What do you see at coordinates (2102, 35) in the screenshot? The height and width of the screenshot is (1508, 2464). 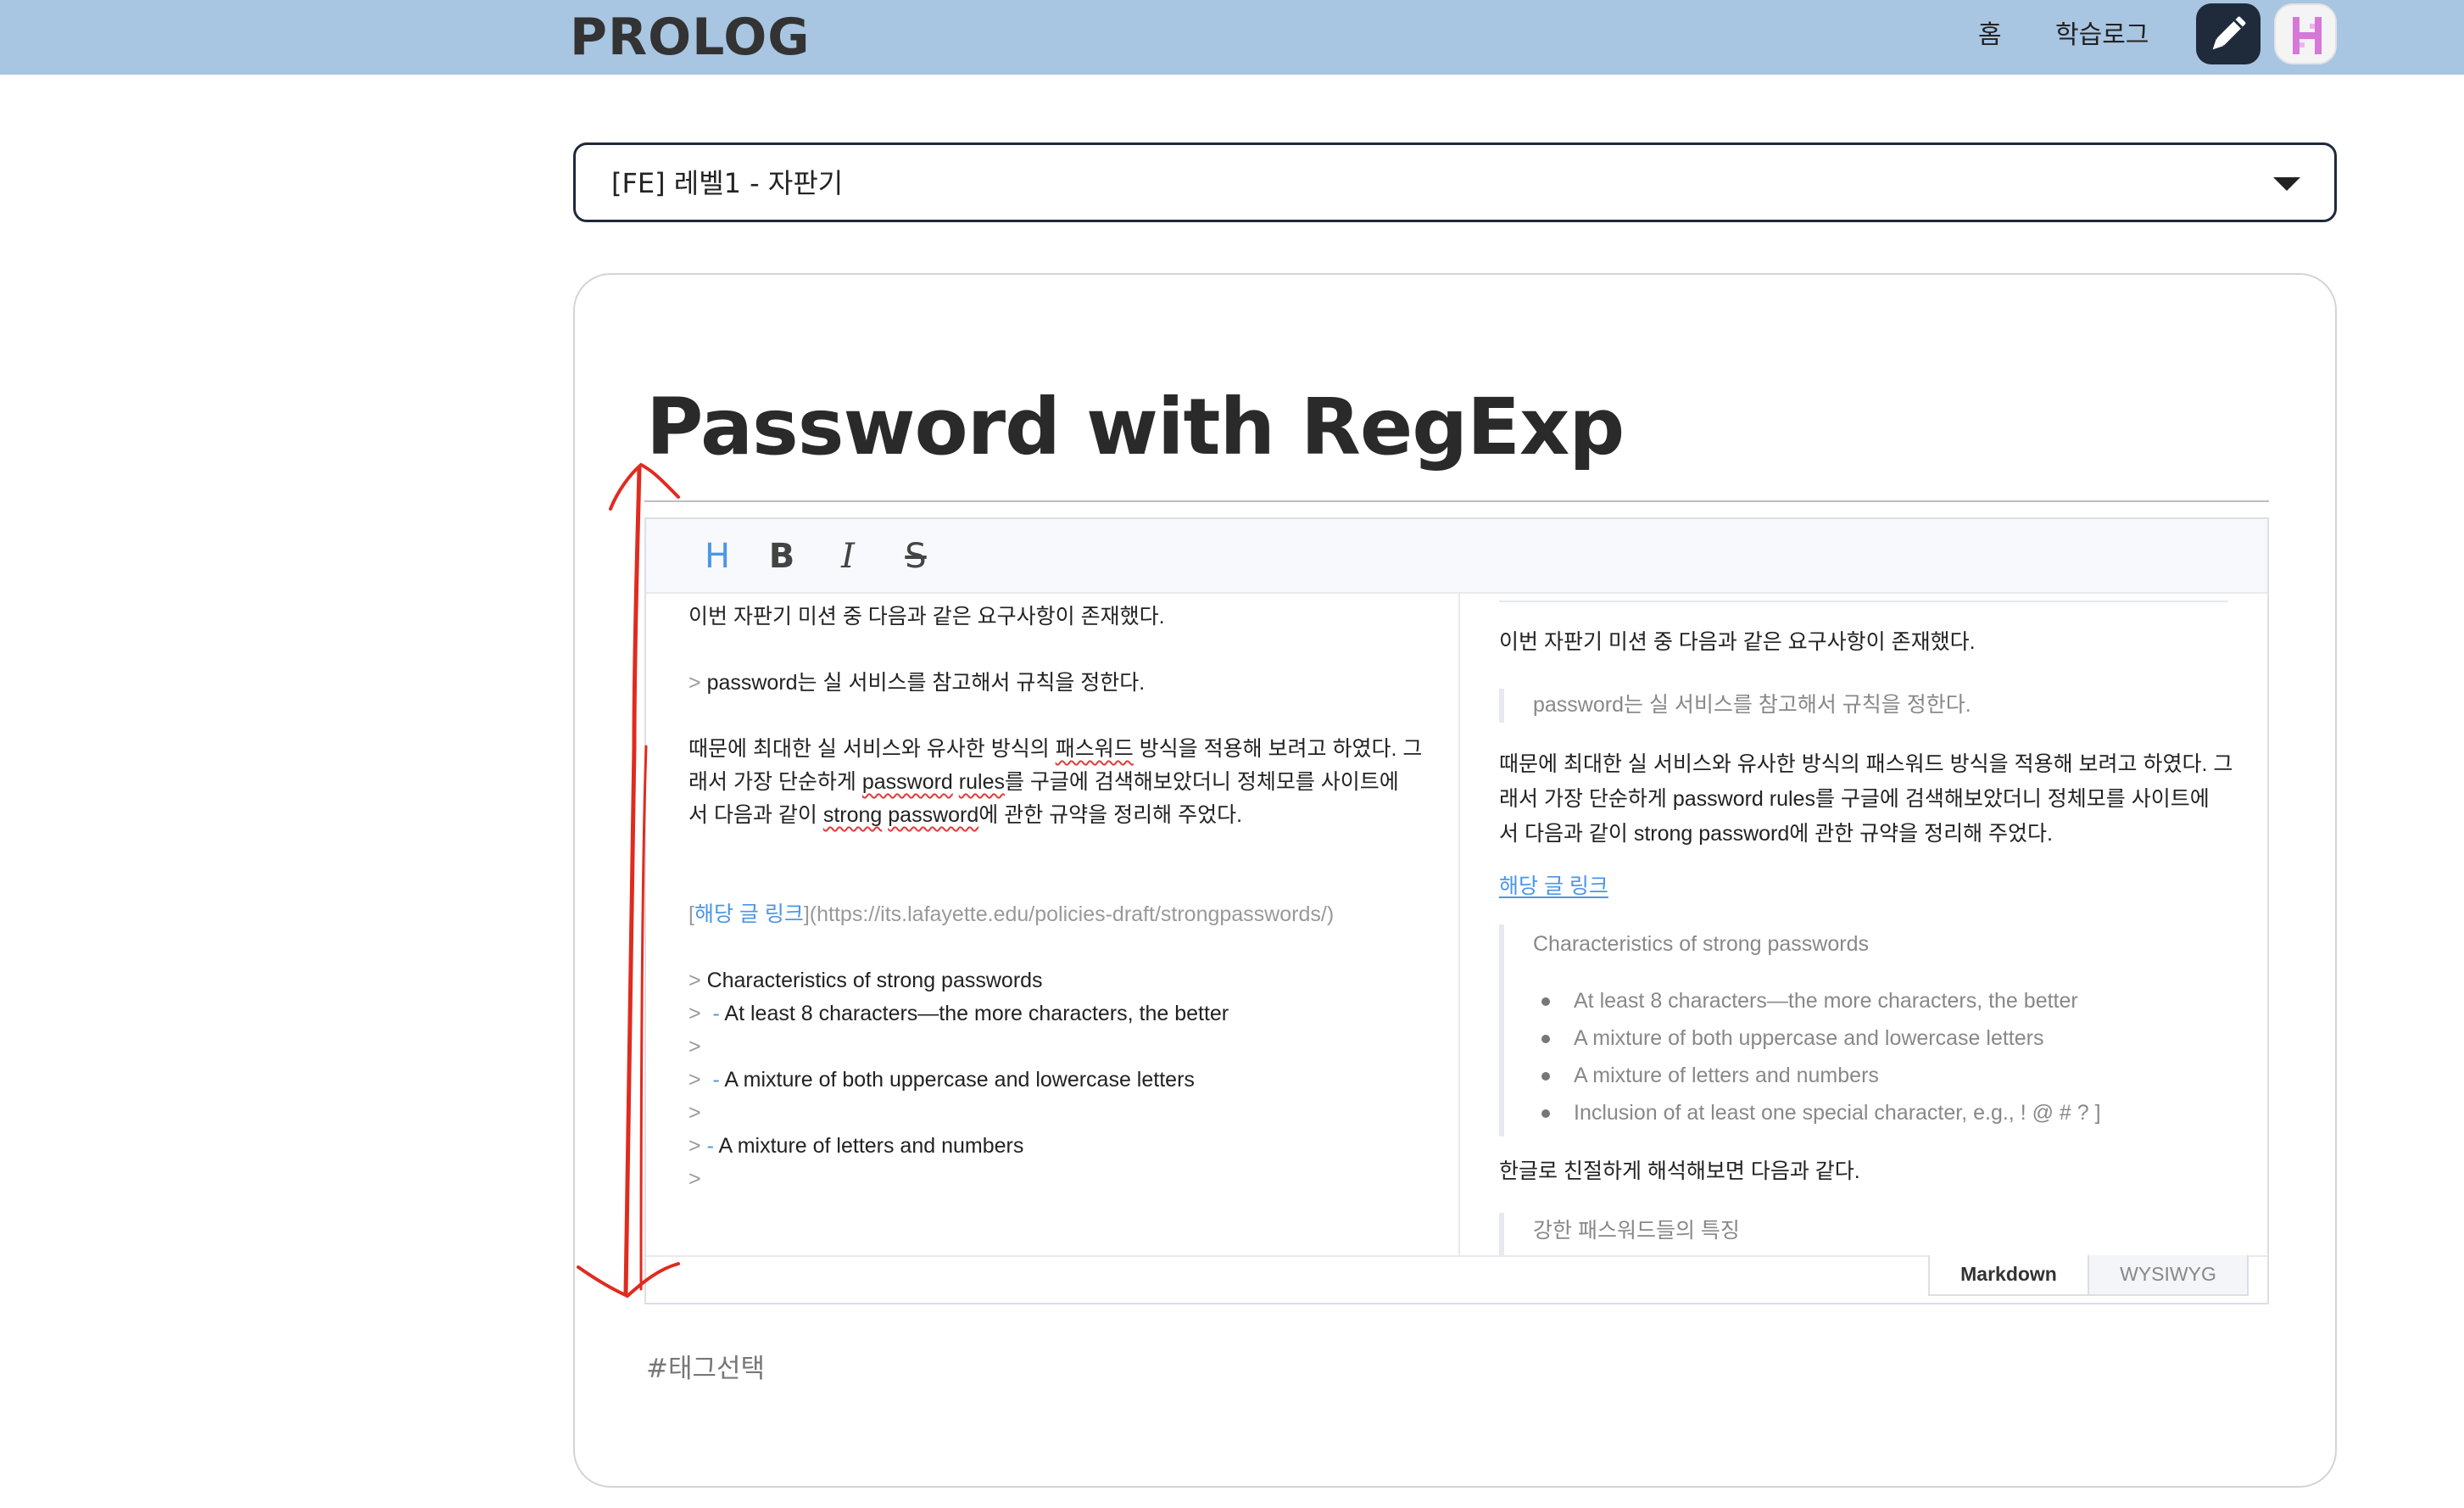 I see `nav-study-log-link: 학습로그` at bounding box center [2102, 35].